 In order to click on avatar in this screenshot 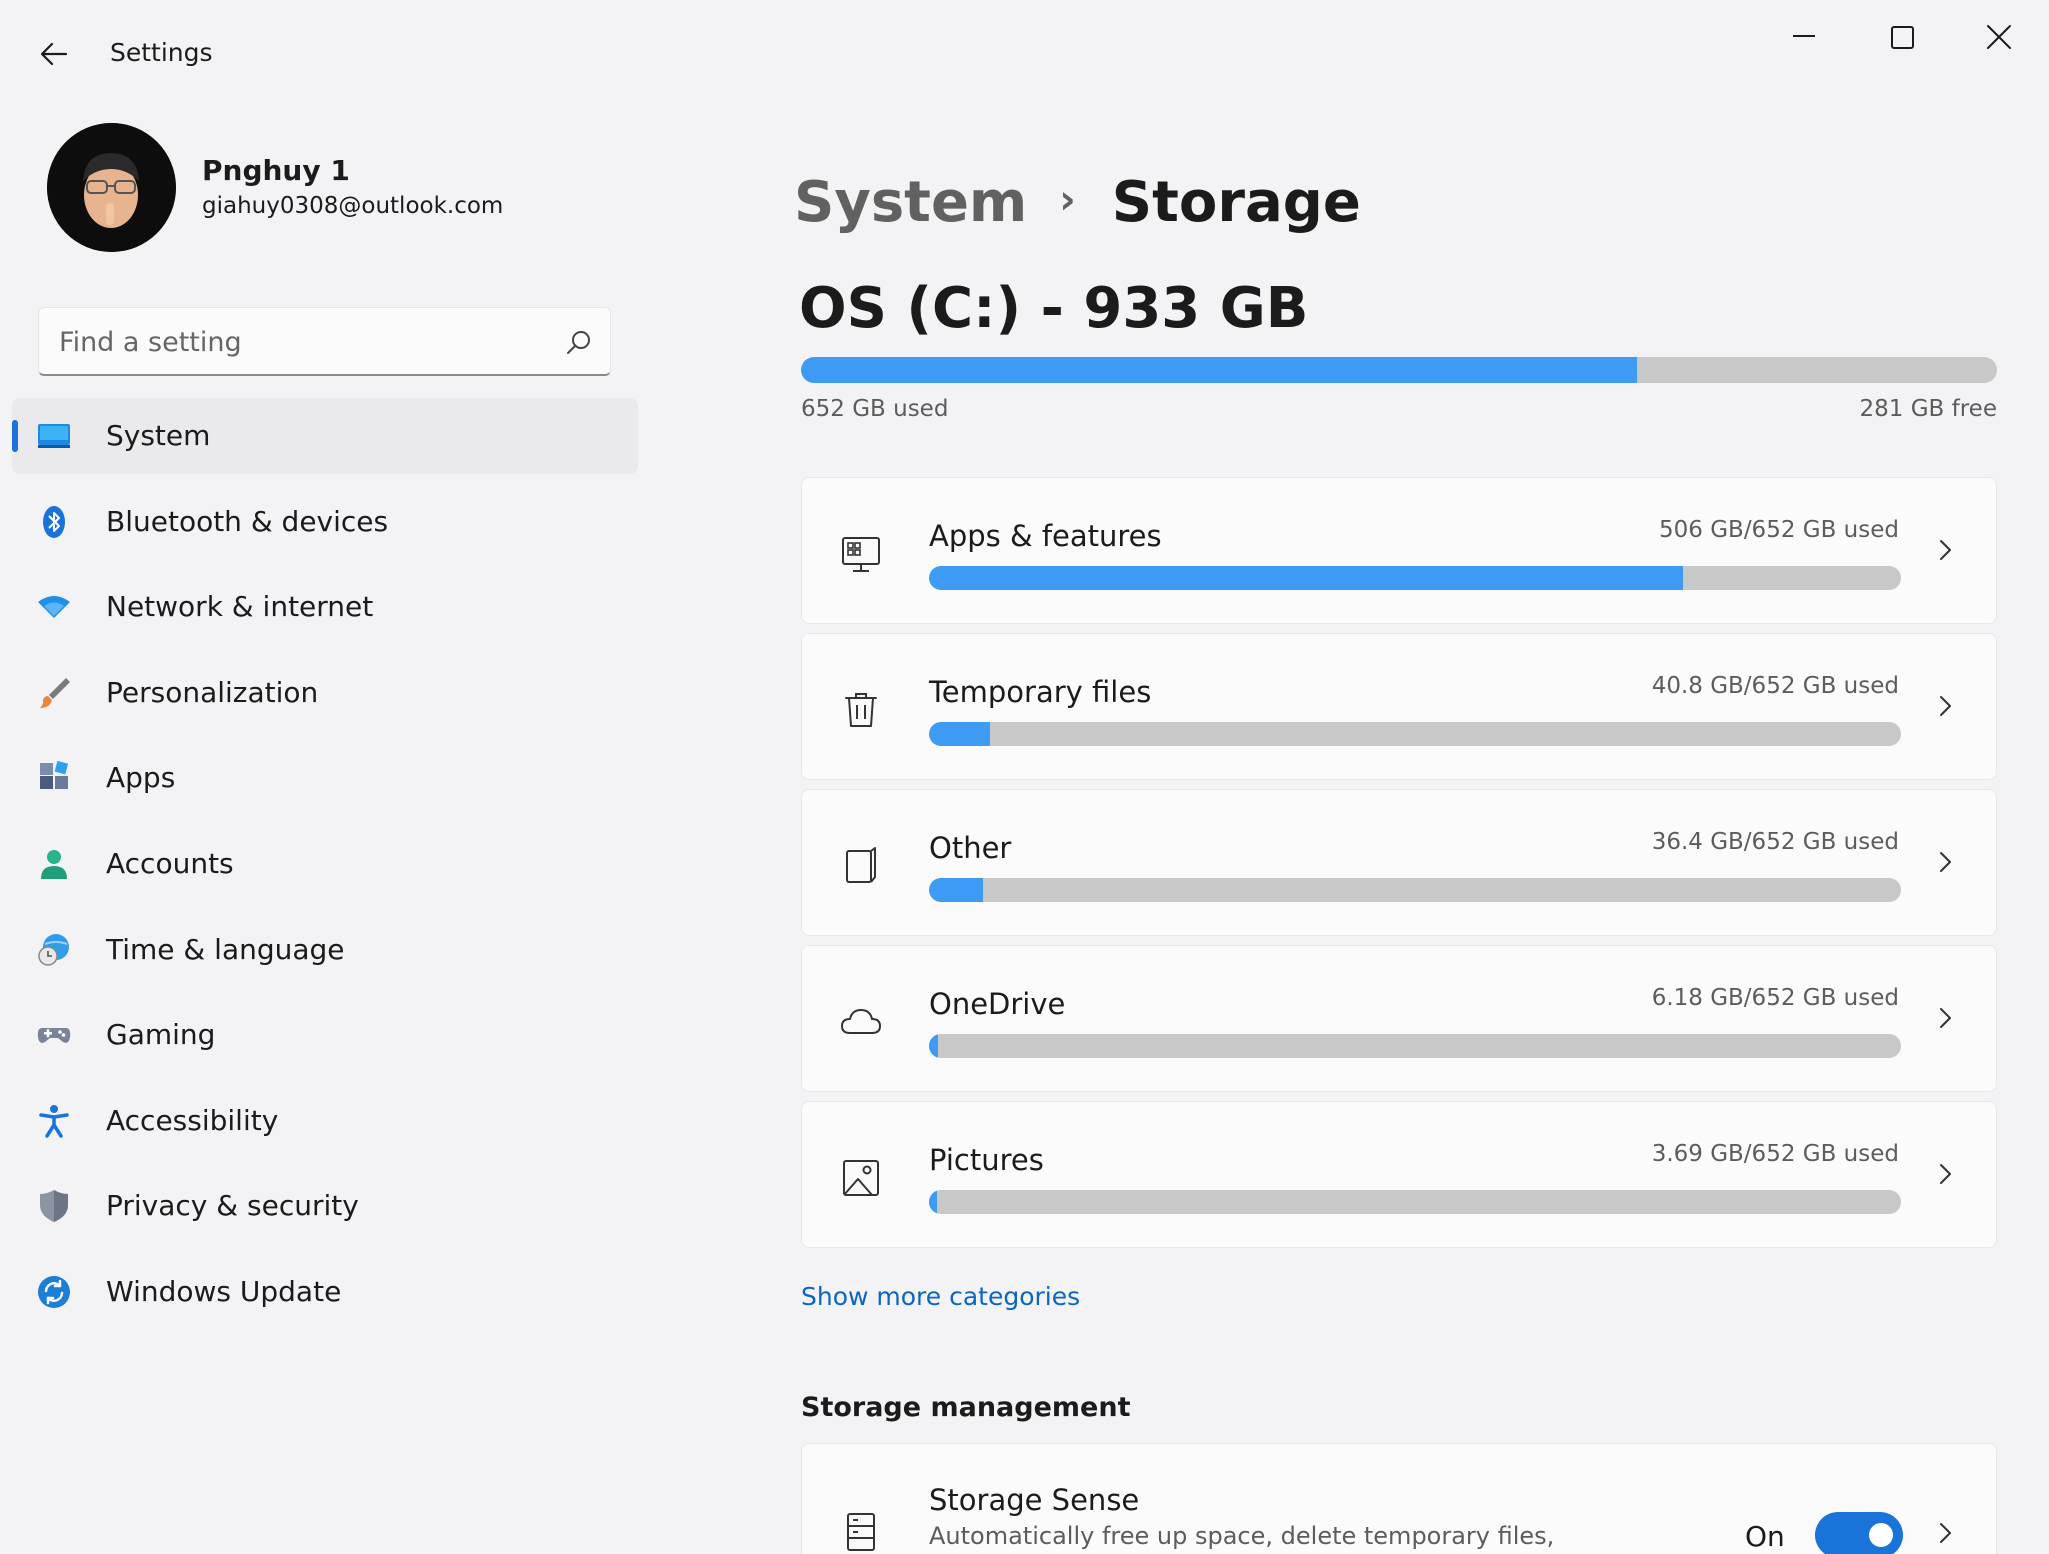, I will do `click(111, 187)`.